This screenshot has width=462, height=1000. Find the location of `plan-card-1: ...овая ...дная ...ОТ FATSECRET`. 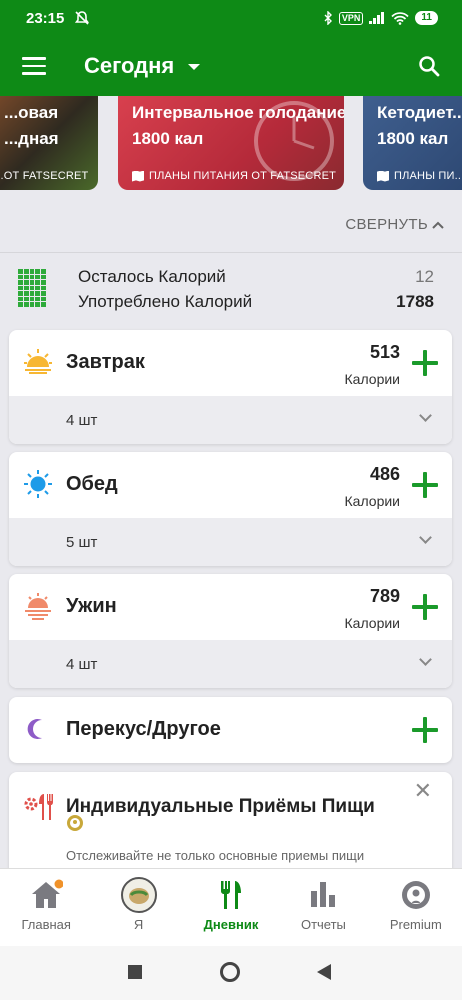

plan-card-1: ...овая ...дная ...ОТ FATSECRET is located at coordinates (49, 143).